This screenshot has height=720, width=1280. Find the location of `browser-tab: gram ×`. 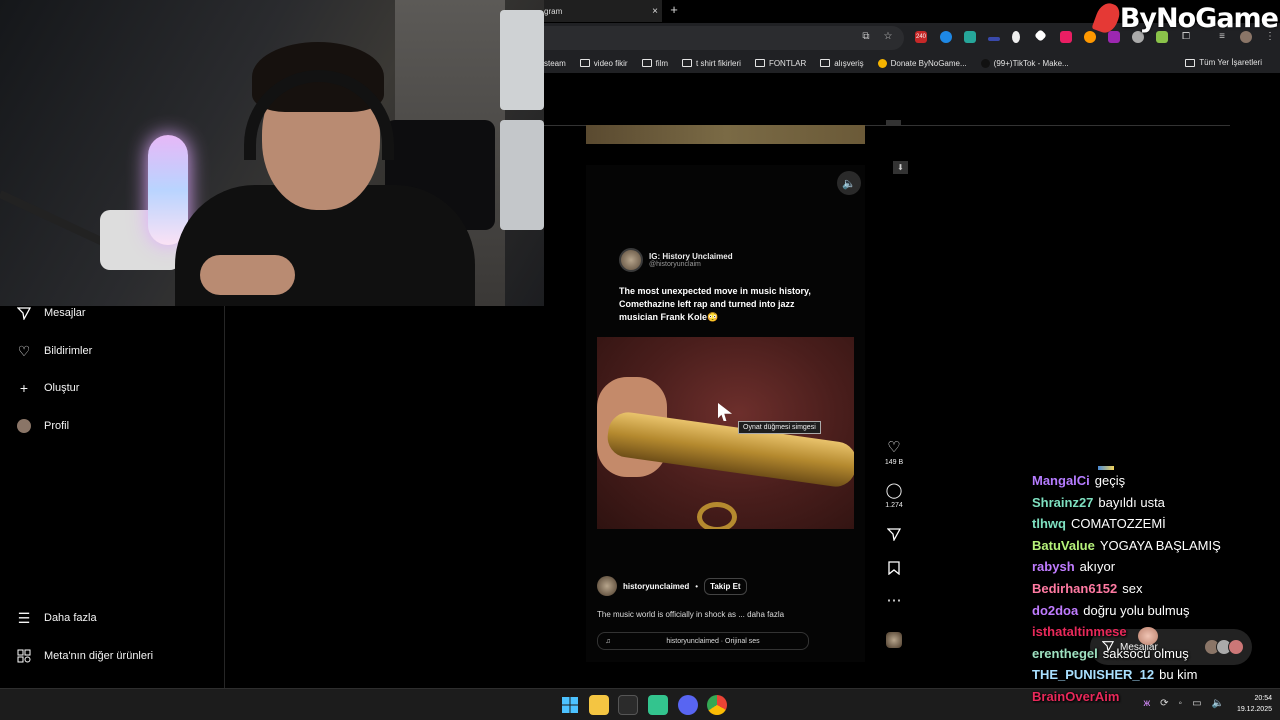

browser-tab: gram × is located at coordinates (603, 11).